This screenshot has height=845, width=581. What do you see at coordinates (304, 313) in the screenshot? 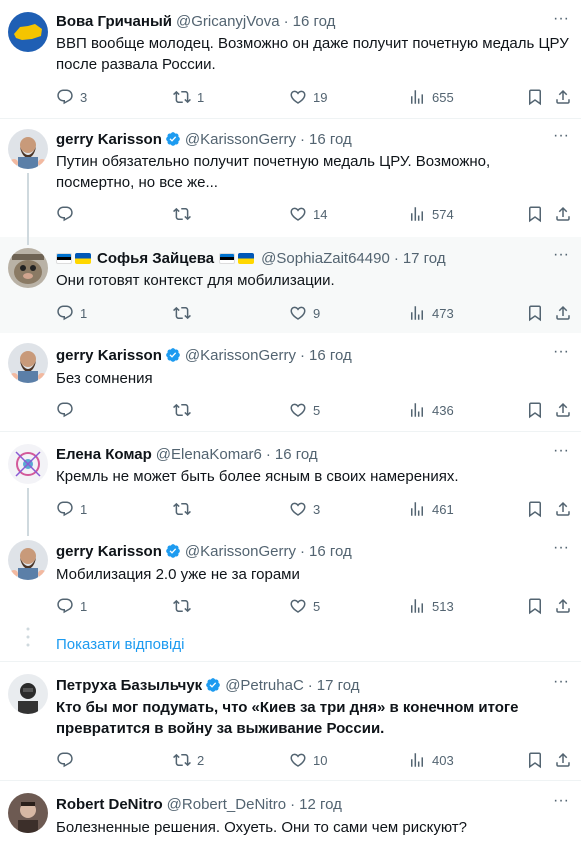
I see `like-button: 9` at bounding box center [304, 313].